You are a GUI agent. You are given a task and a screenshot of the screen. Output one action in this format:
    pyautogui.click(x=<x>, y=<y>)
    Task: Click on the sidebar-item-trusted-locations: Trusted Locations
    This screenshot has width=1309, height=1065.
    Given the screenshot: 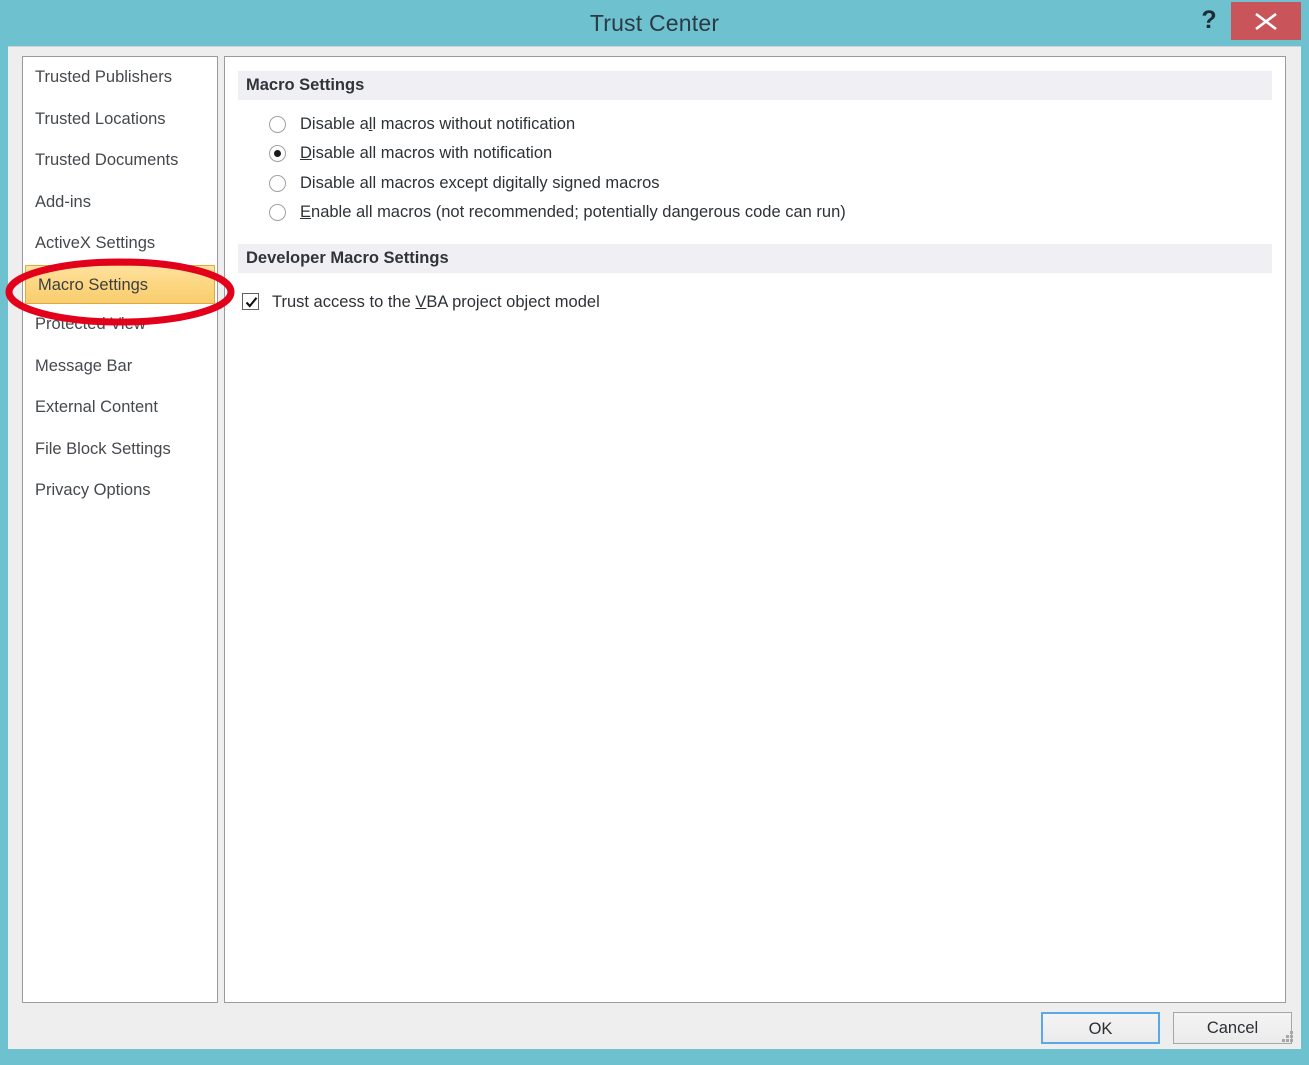 What is the action you would take?
    pyautogui.click(x=120, y=120)
    